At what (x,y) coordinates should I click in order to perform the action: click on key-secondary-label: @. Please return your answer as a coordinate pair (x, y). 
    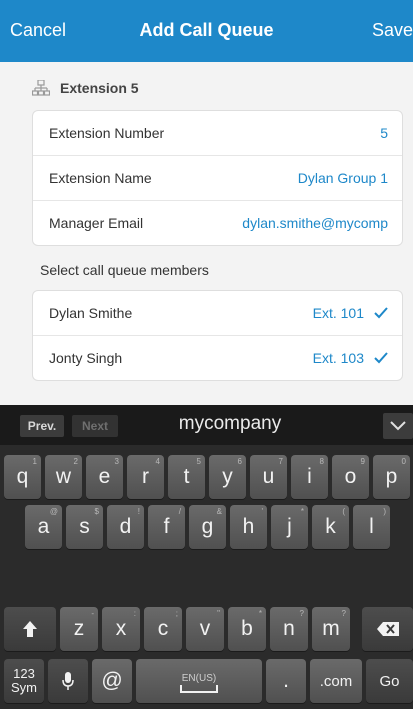
    Looking at the image, I should click on (53, 511).